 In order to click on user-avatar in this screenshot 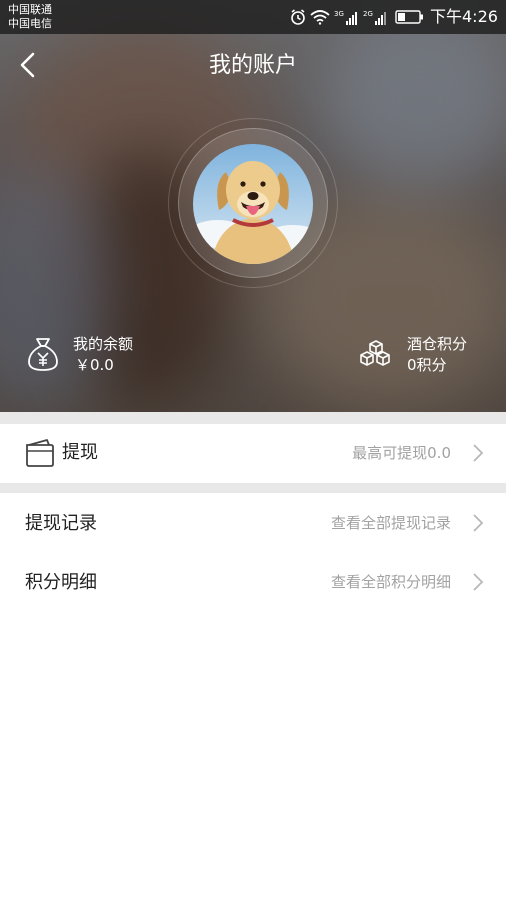, I will do `click(253, 204)`.